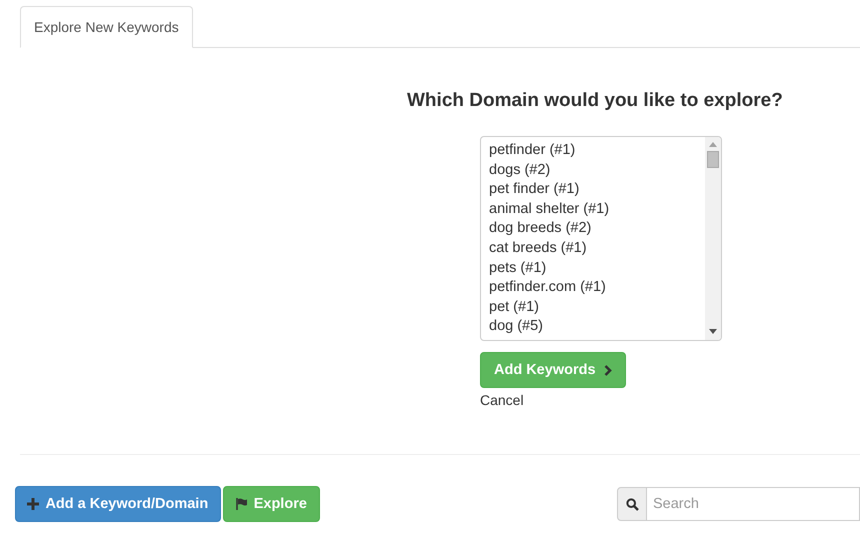  Describe the element at coordinates (753, 504) in the screenshot. I see `search-field: Search` at that location.